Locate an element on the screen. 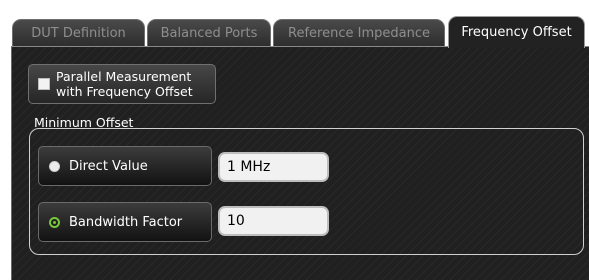  tab-label: Balanced Ports is located at coordinates (209, 33).